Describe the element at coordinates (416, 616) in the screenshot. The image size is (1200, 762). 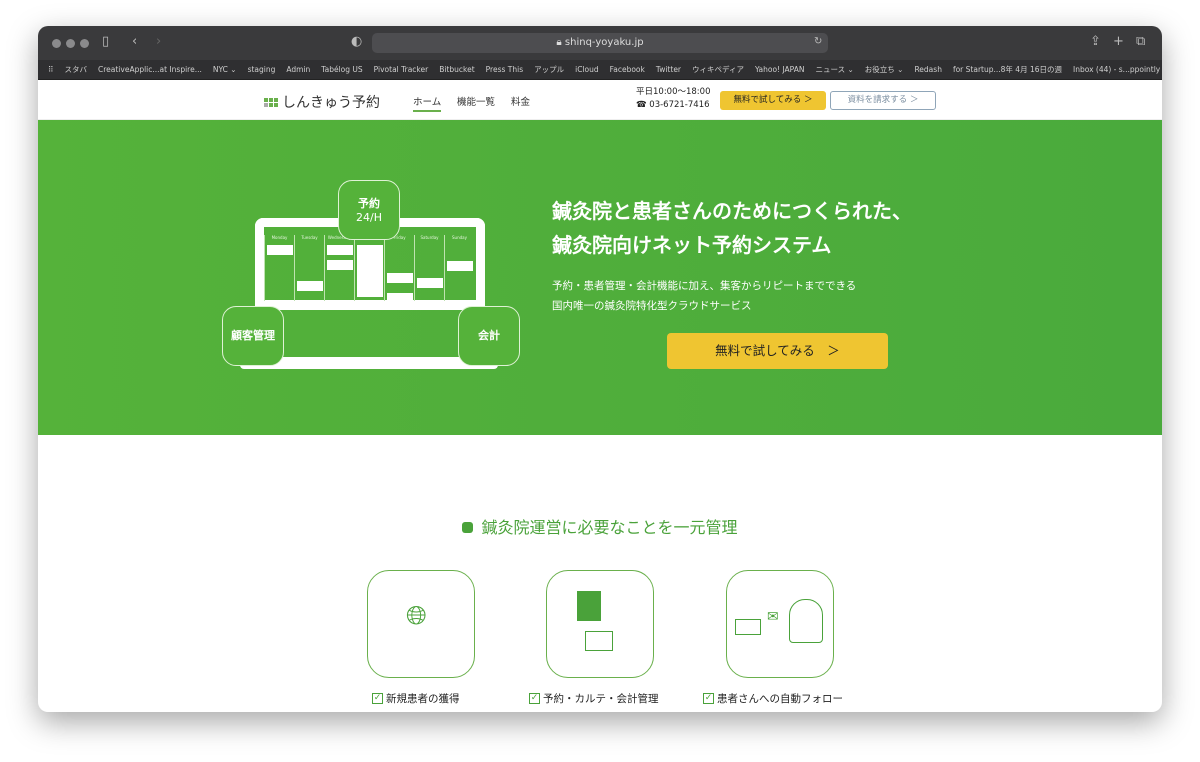
I see `people-globe-icon: 🌐︎` at that location.